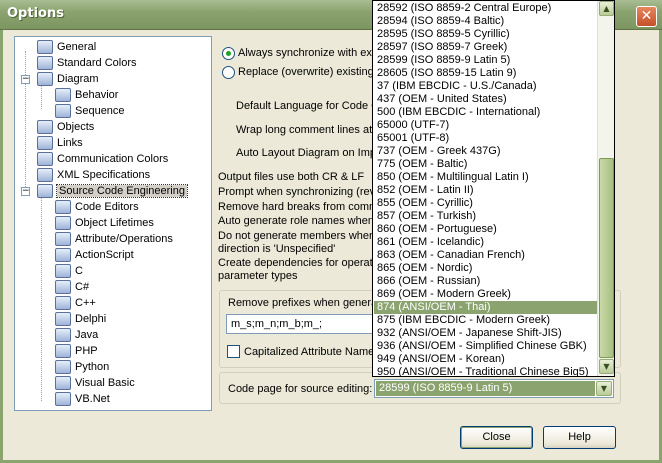 The height and width of the screenshot is (463, 662). I want to click on c-icon, so click(63, 271).